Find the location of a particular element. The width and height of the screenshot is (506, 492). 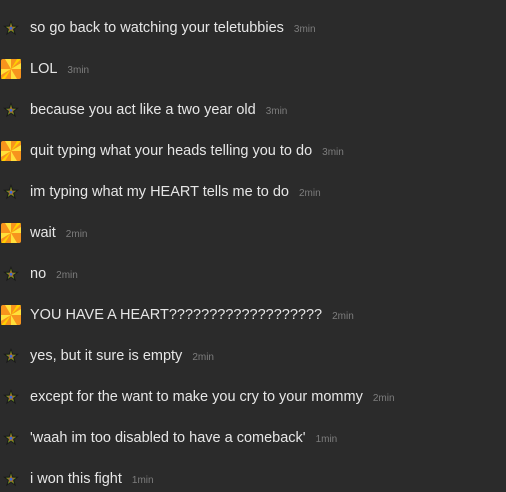

message-text: i won this fight is located at coordinates (76, 478).